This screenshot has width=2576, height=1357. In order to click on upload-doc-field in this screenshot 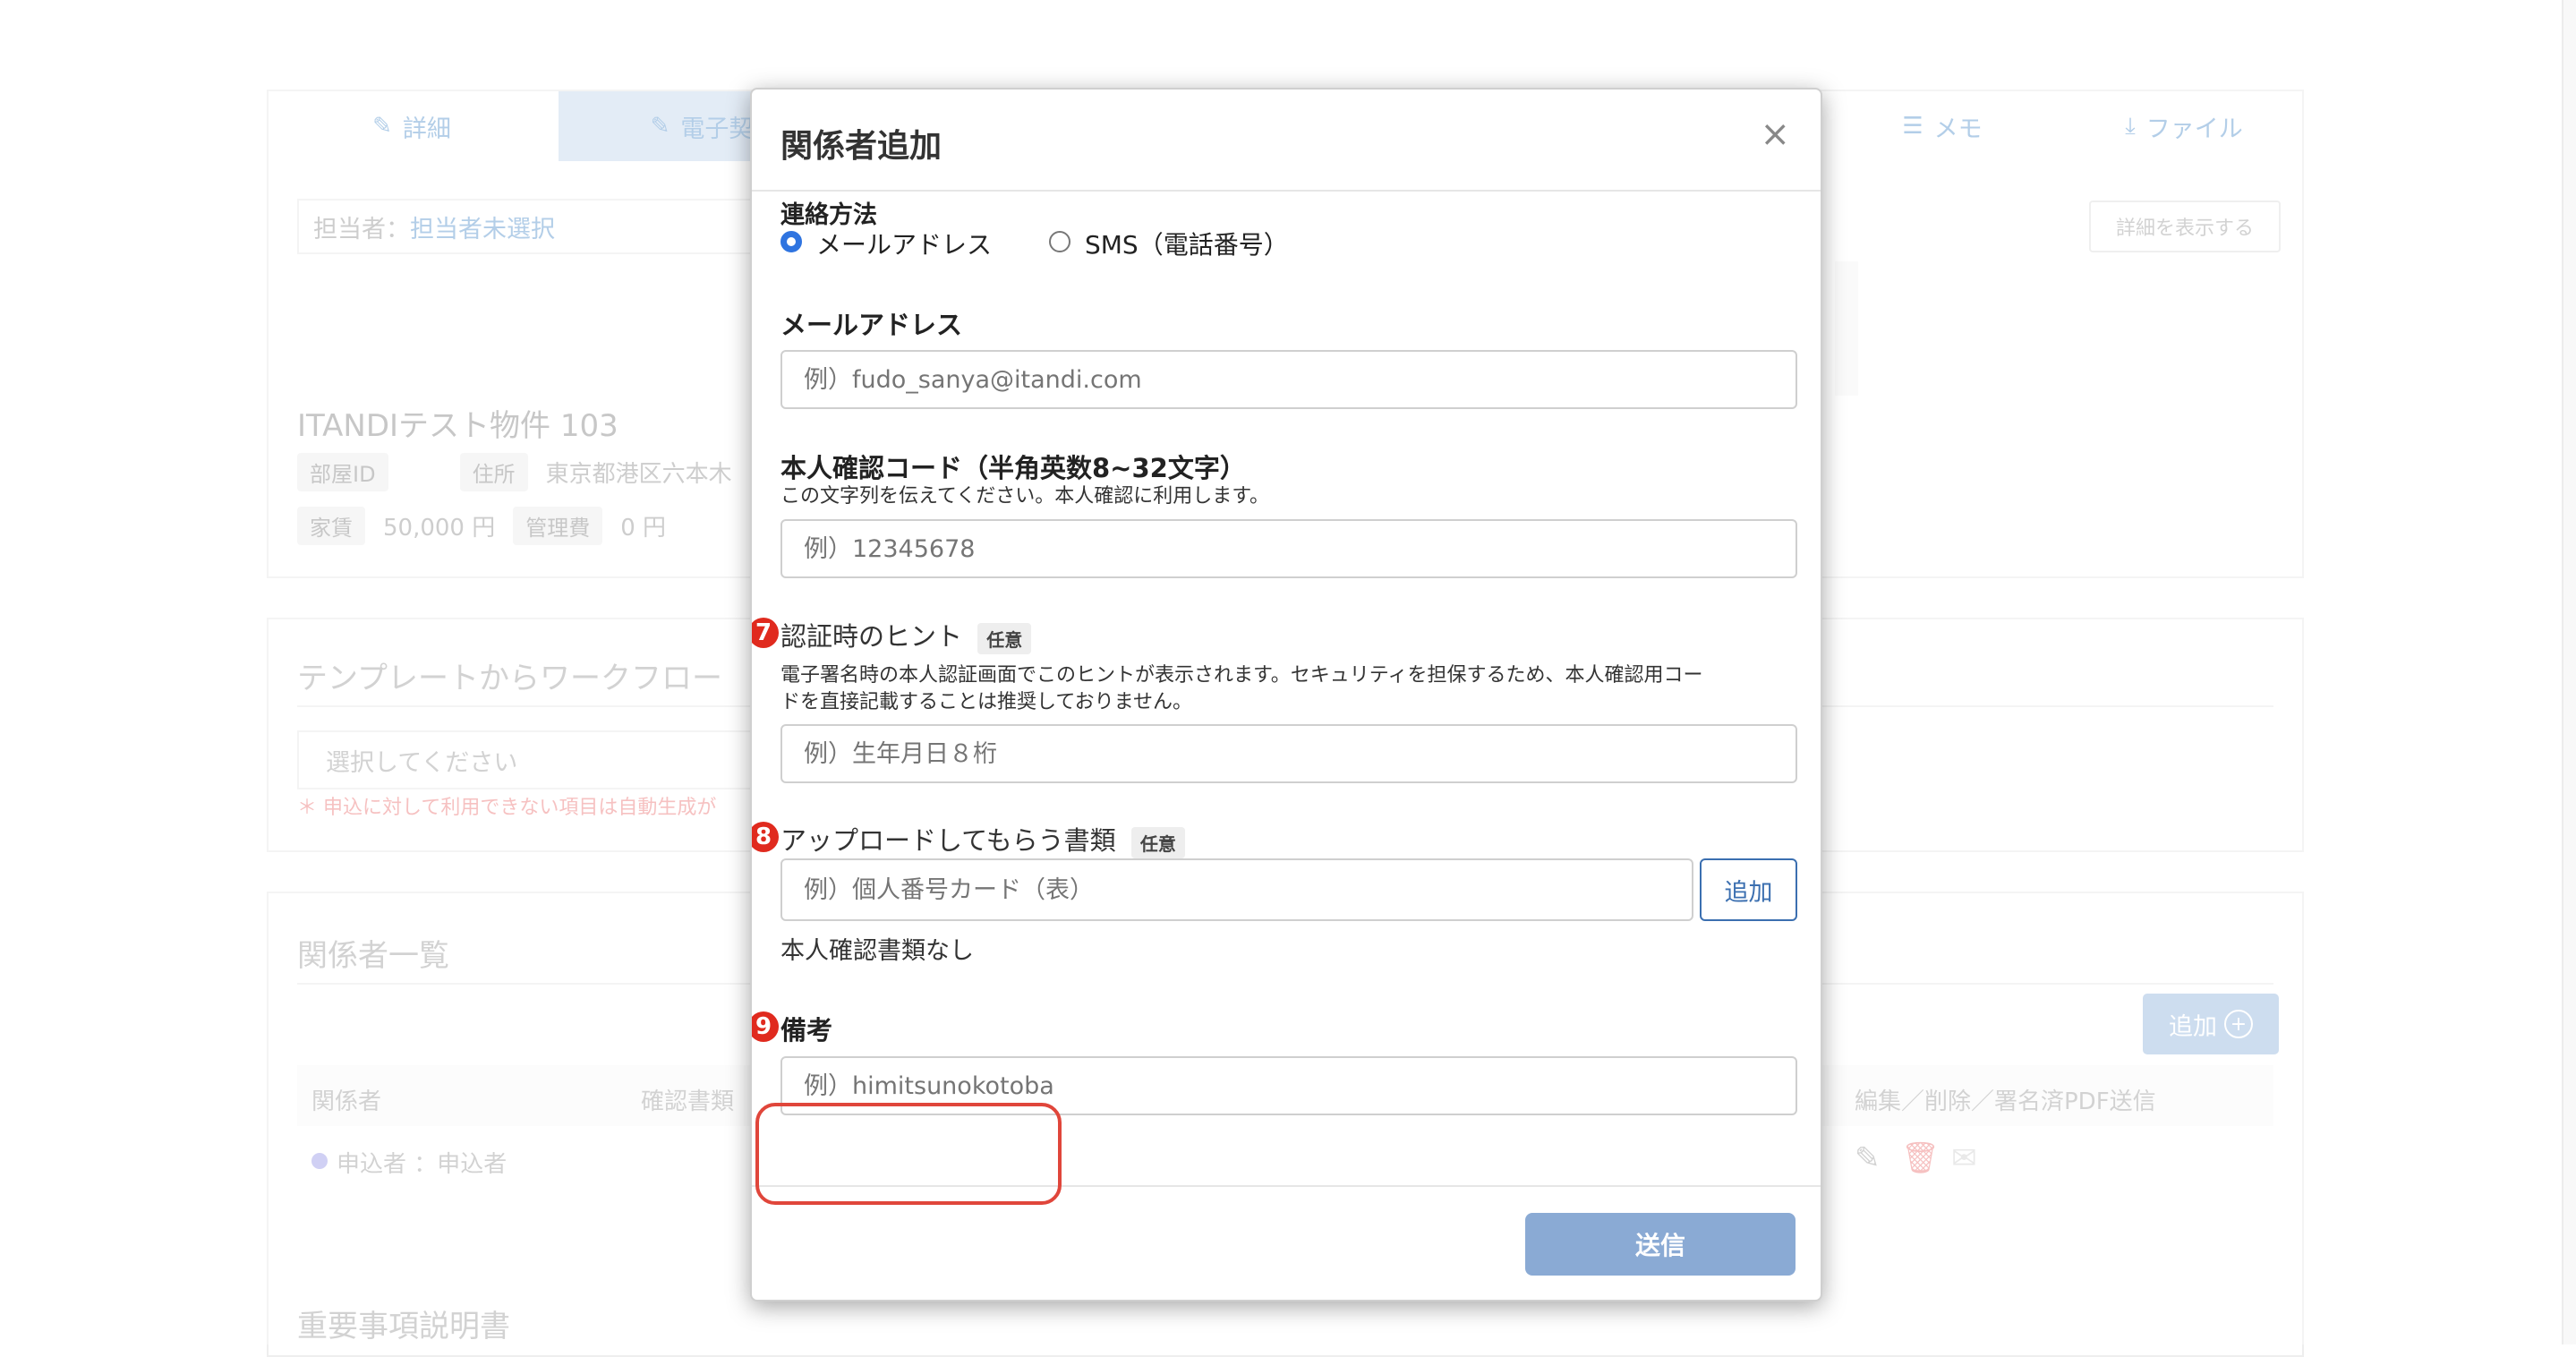, I will do `click(1236, 890)`.